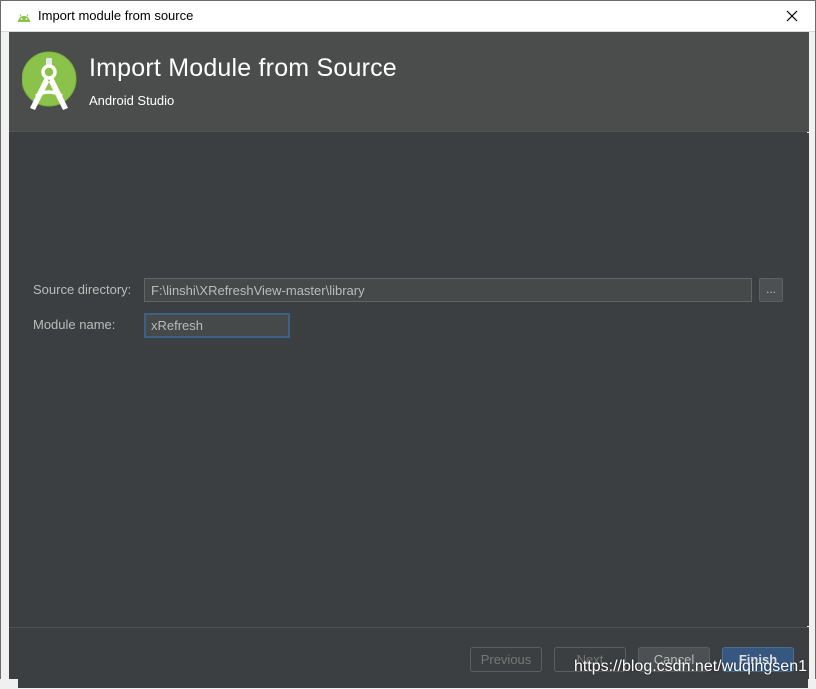 This screenshot has height=689, width=816. I want to click on watermark-text: https://blog.csdn.net/wuqingsen1, so click(690, 666).